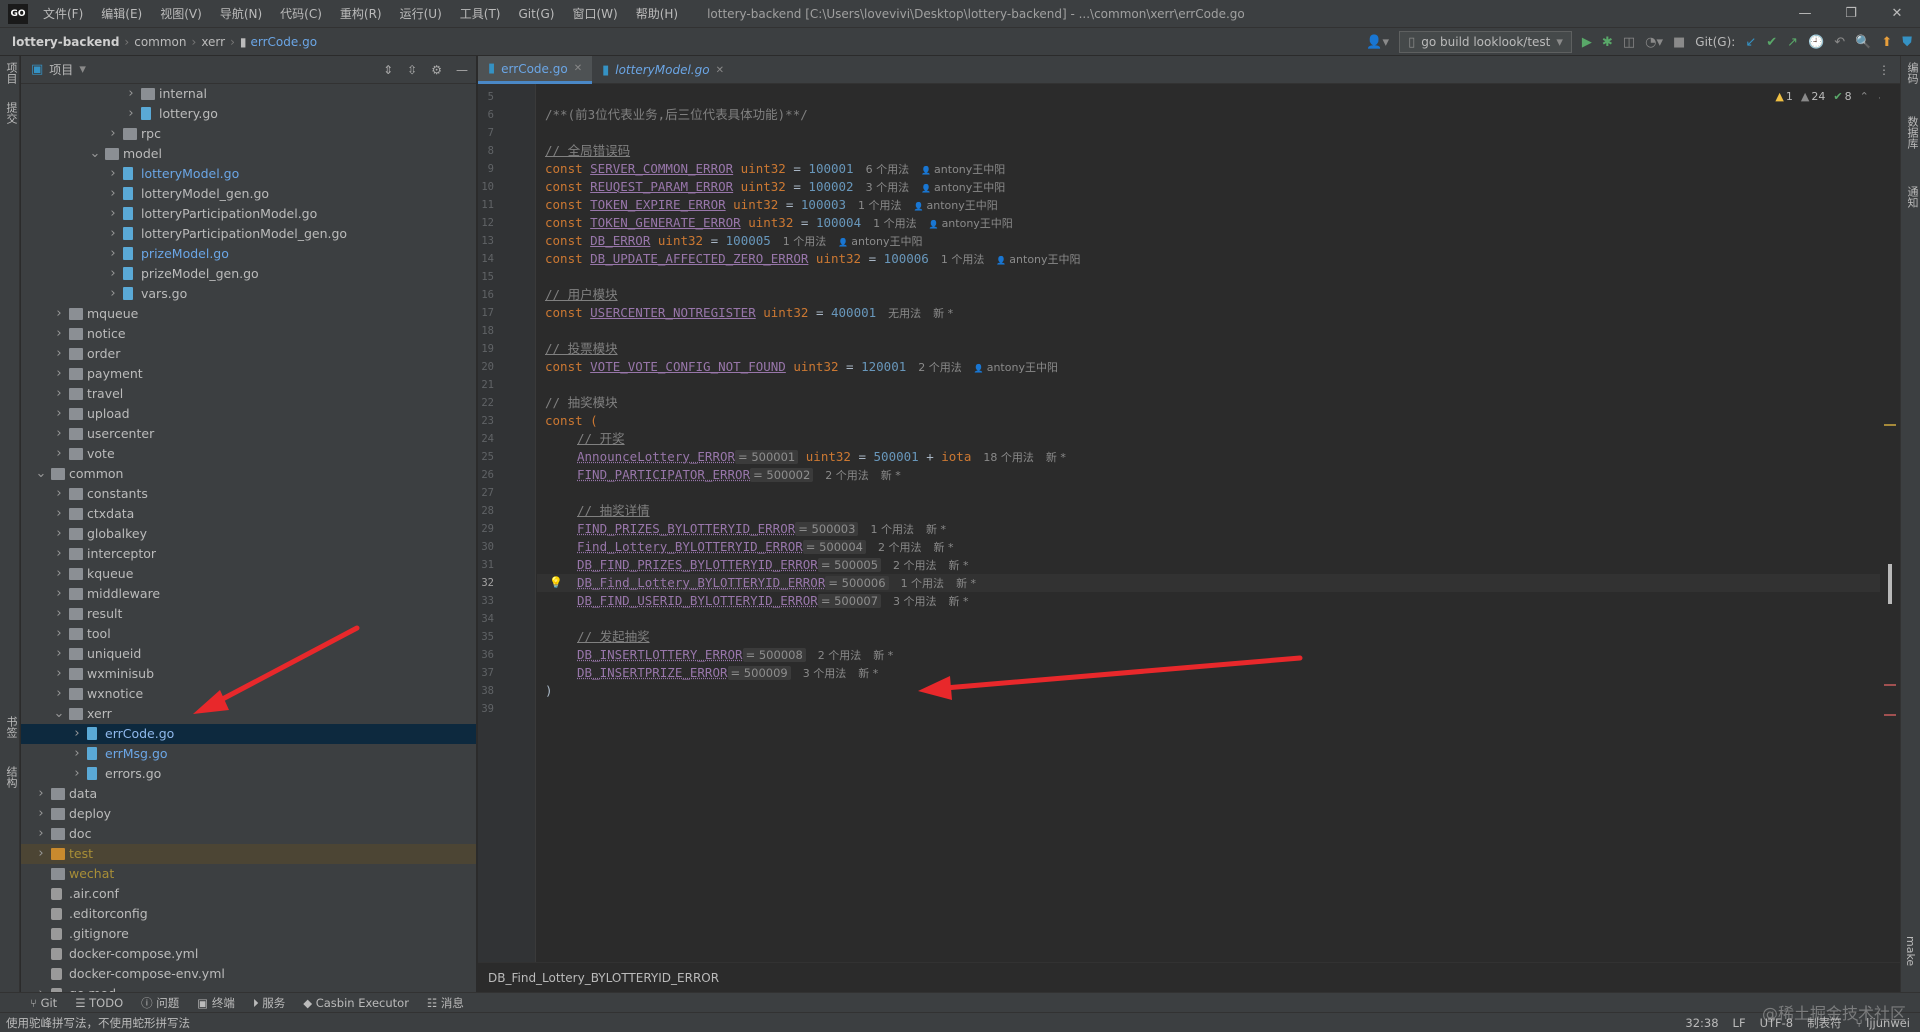  What do you see at coordinates (248, 434) in the screenshot?
I see `tree-item: › usercenter` at bounding box center [248, 434].